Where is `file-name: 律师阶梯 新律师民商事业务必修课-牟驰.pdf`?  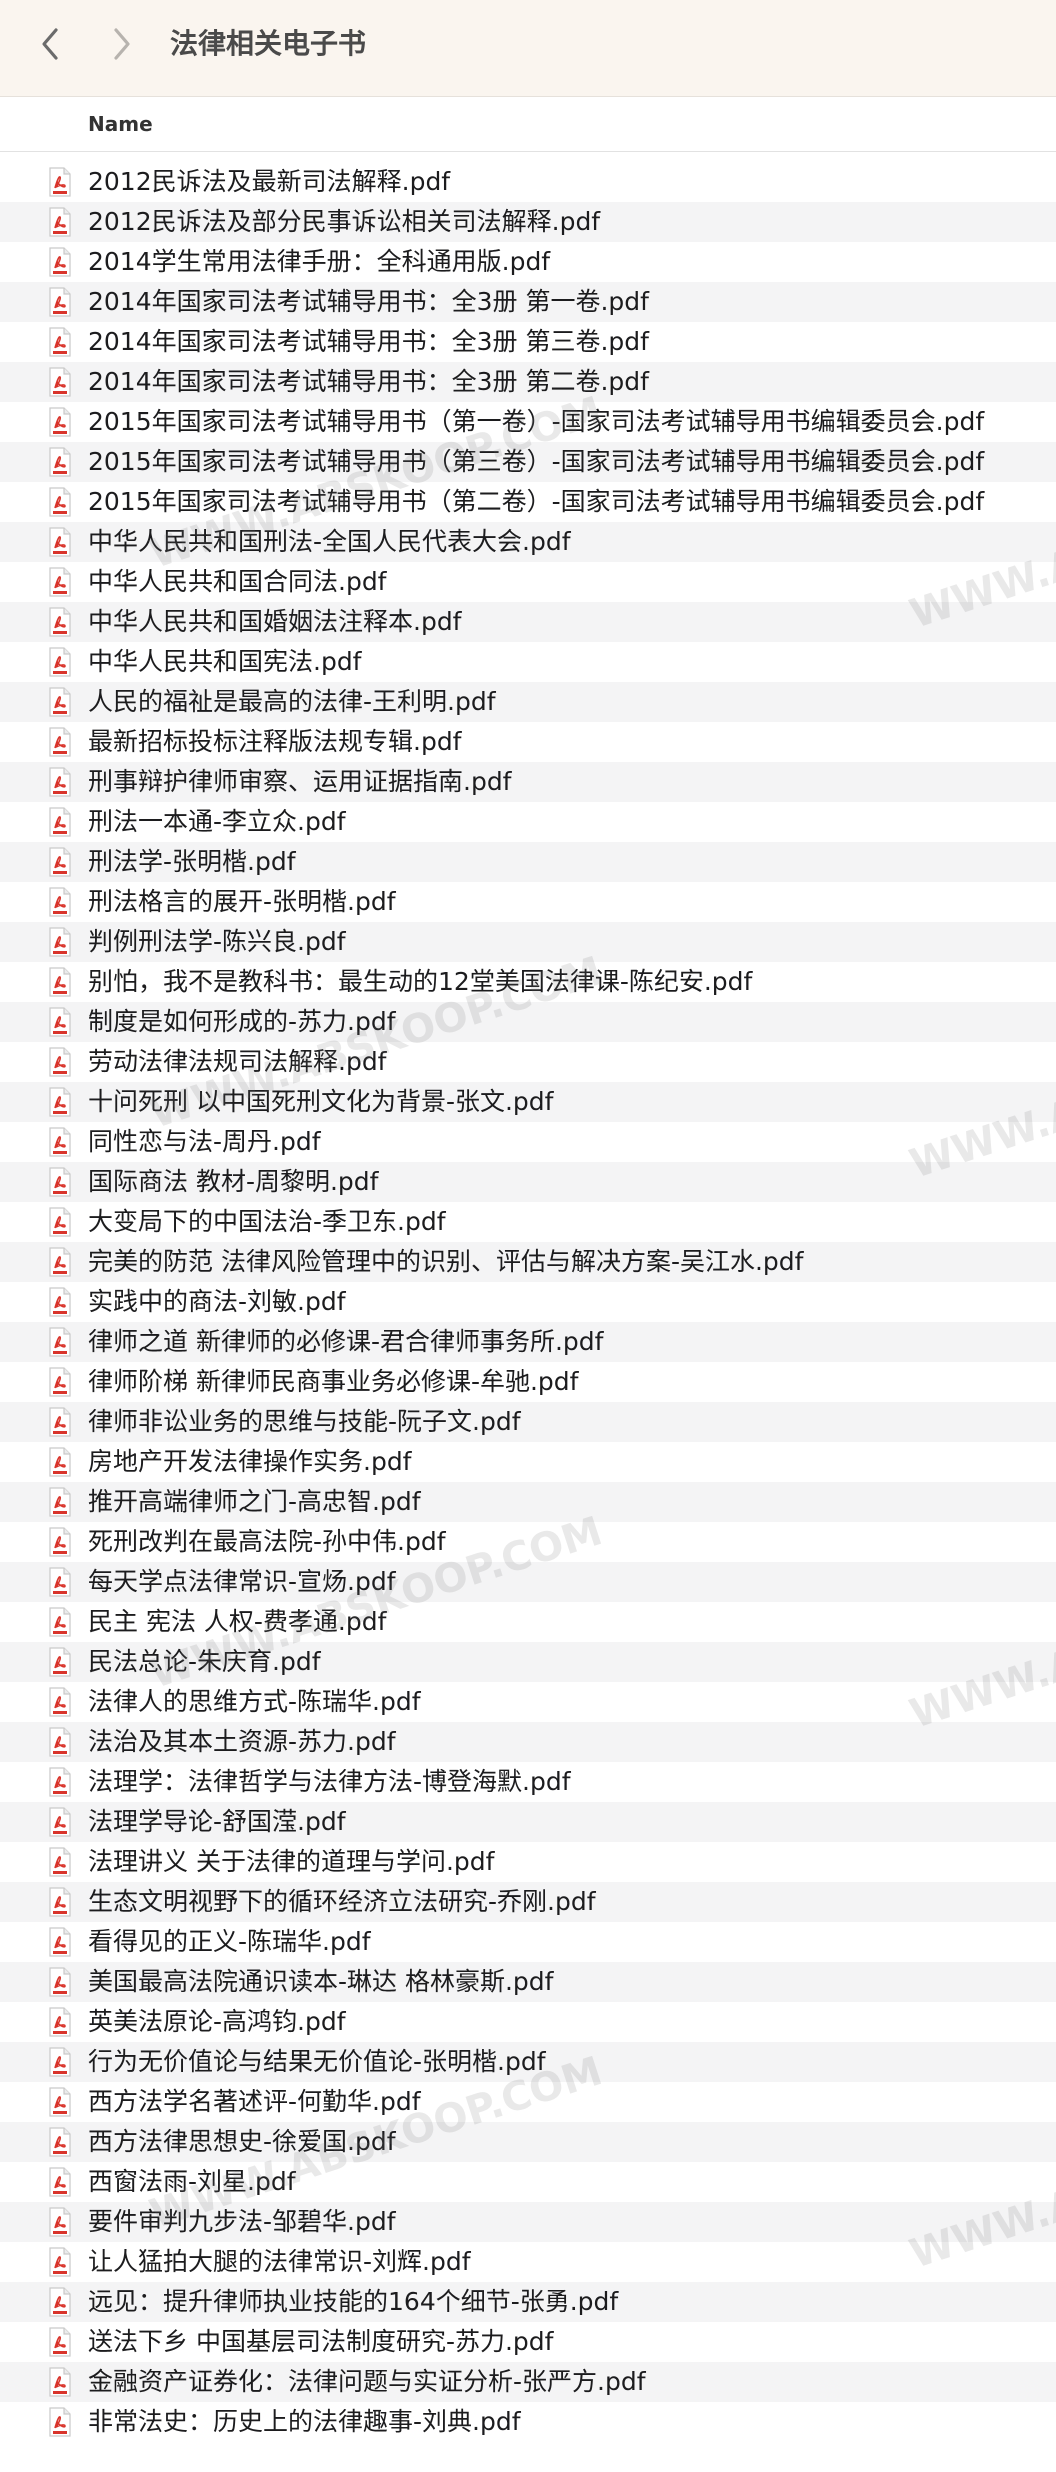 file-name: 律师阶梯 新律师民商事业务必修课-牟驰.pdf is located at coordinates (333, 1381).